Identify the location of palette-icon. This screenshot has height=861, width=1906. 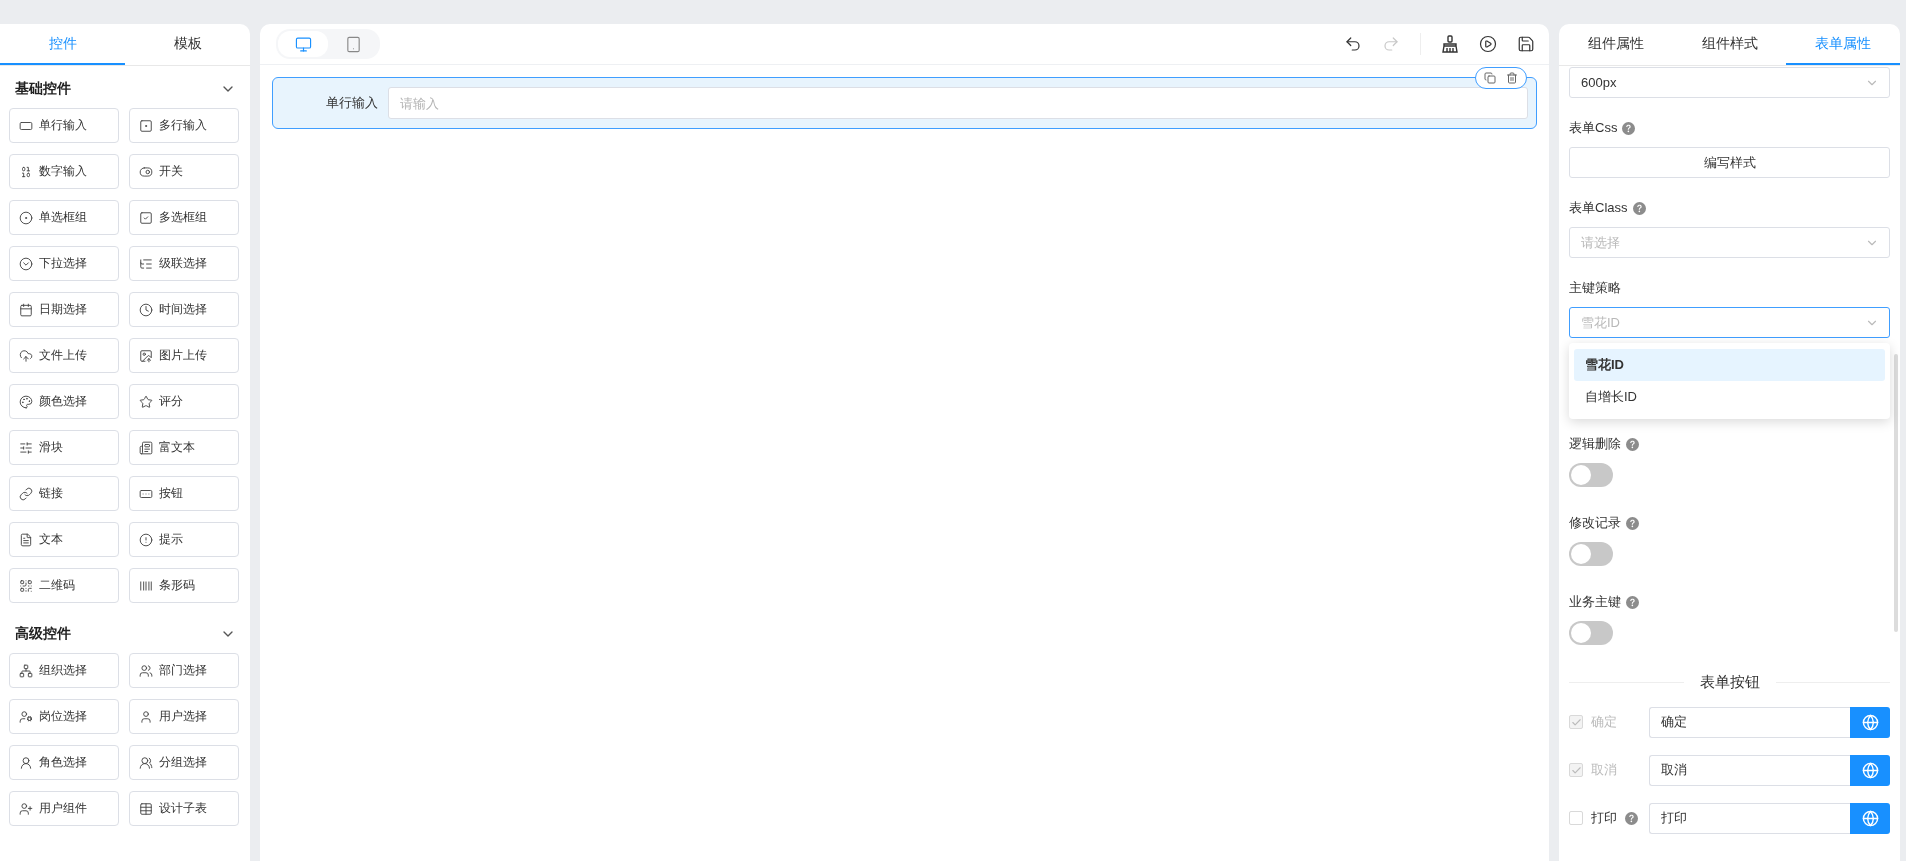
(26, 401).